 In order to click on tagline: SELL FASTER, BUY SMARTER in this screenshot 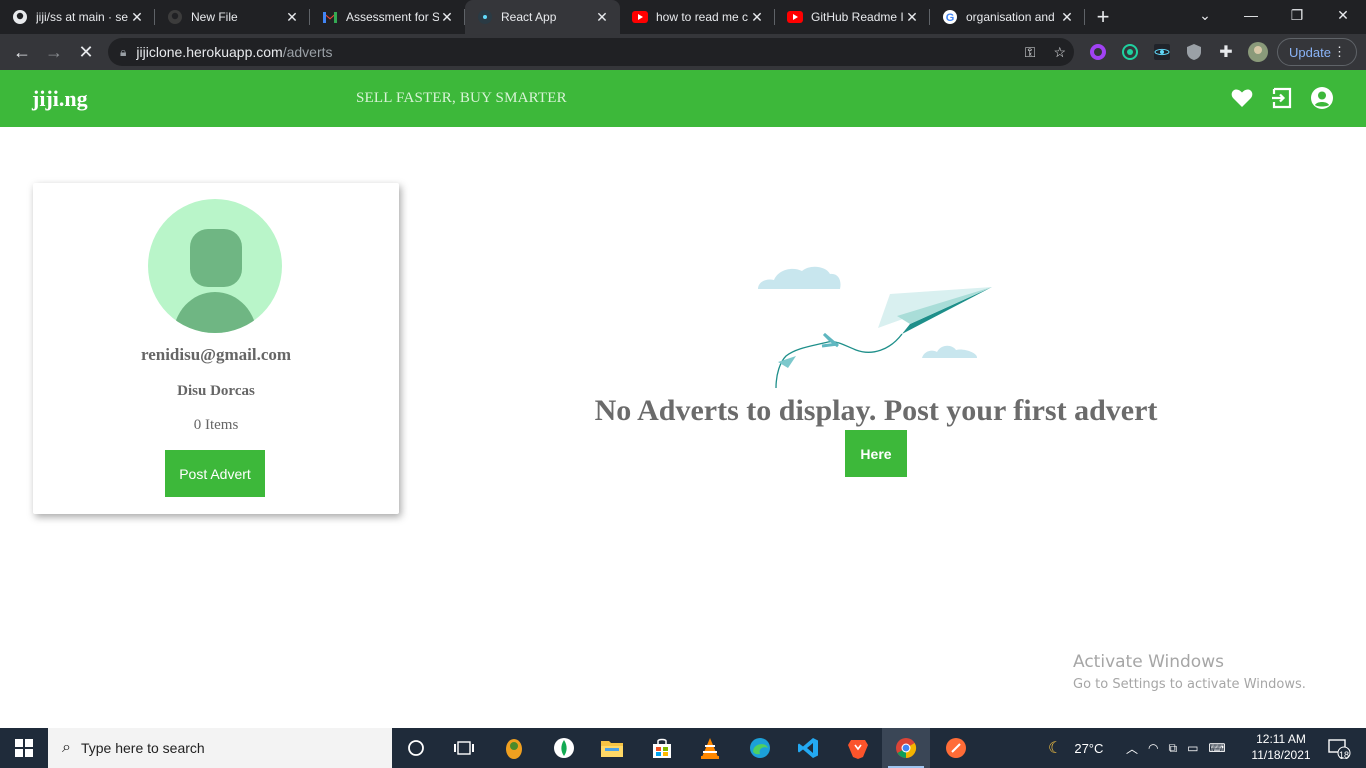, I will do `click(461, 98)`.